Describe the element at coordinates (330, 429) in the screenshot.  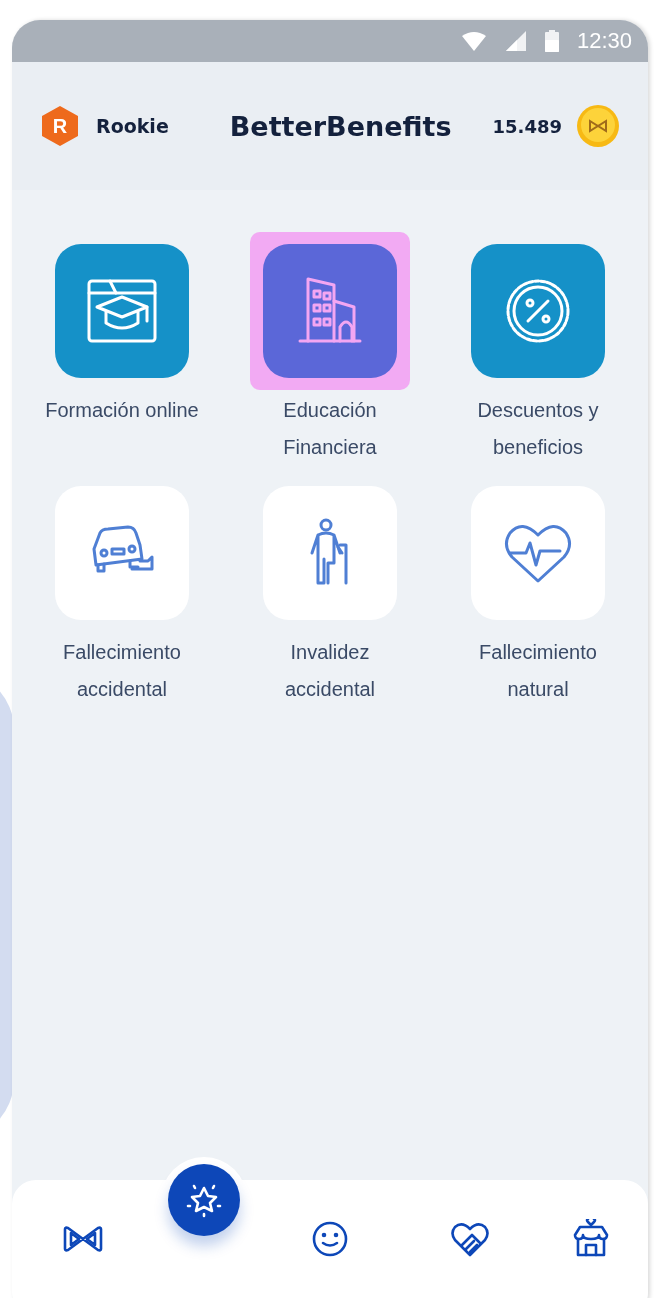
I see `tile-label: Educación Financiera` at that location.